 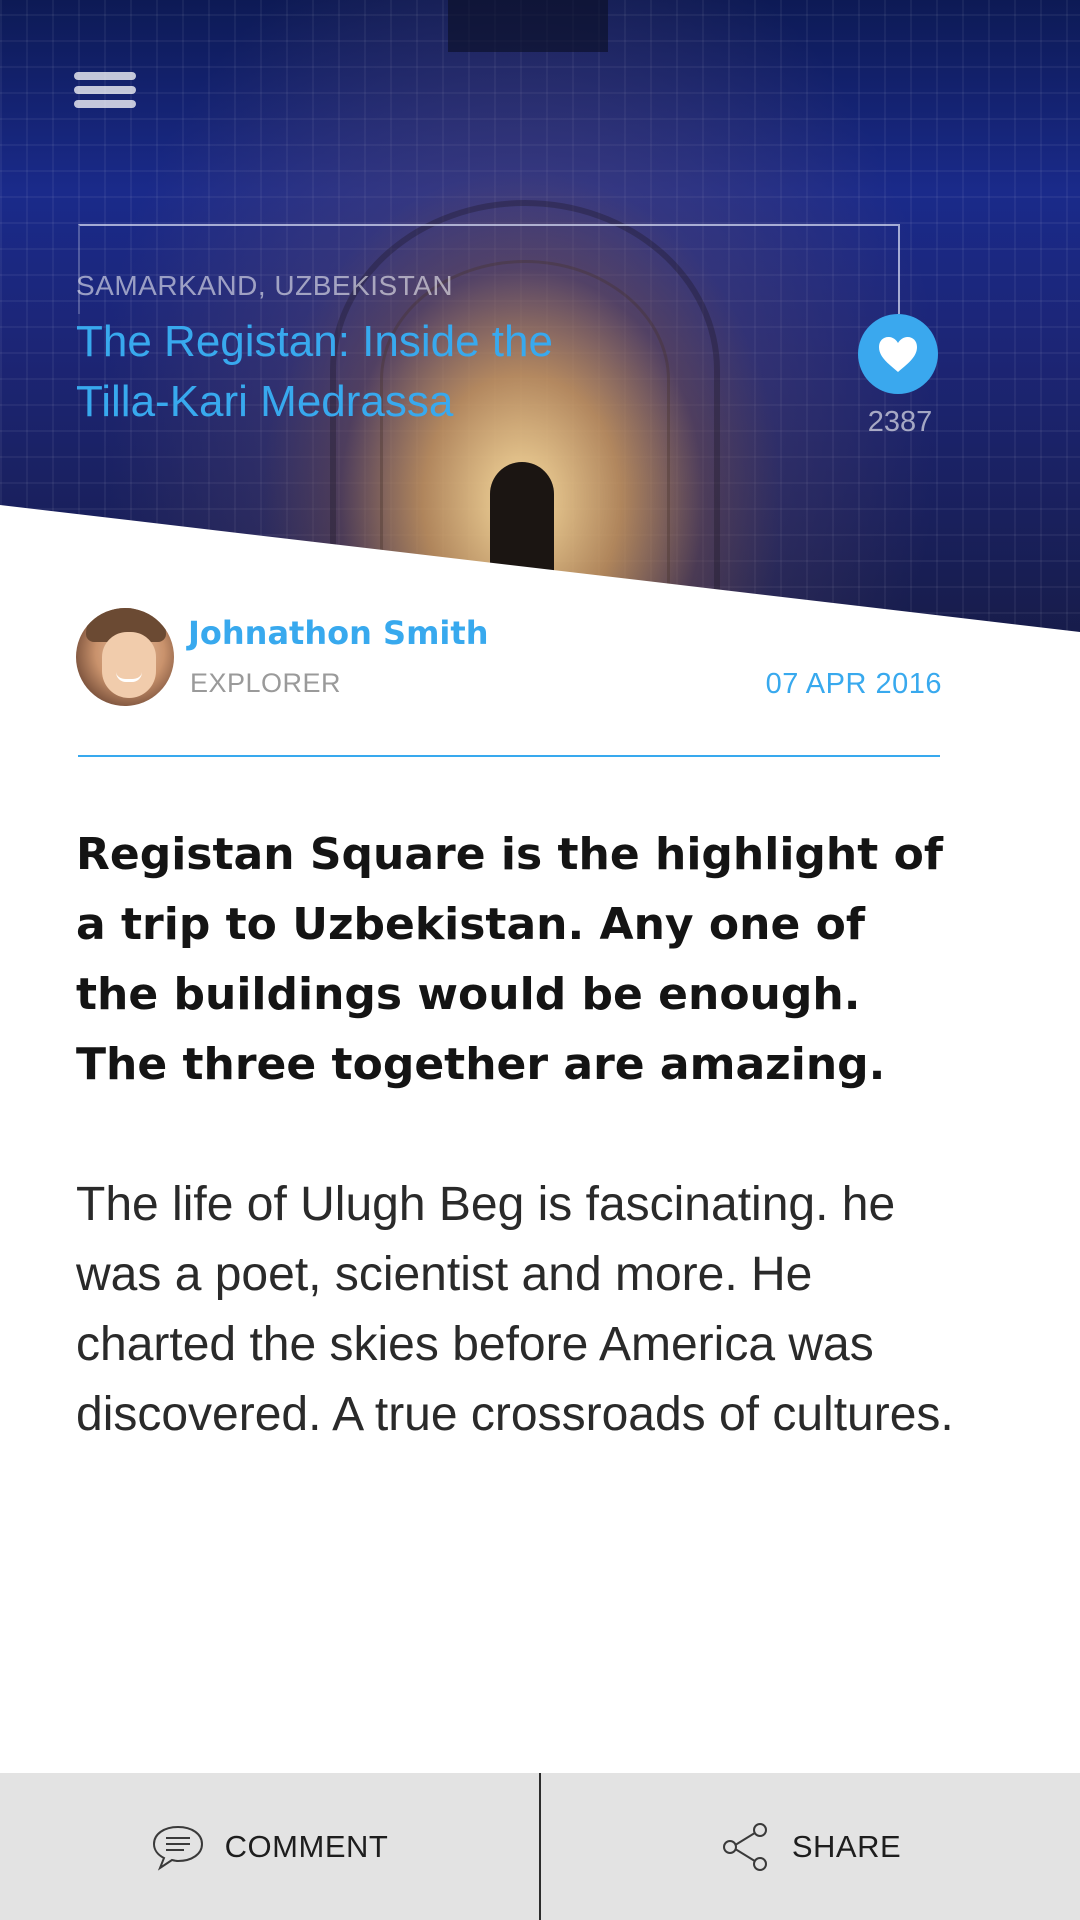 I want to click on comment-label: COMMENT, so click(x=306, y=1846).